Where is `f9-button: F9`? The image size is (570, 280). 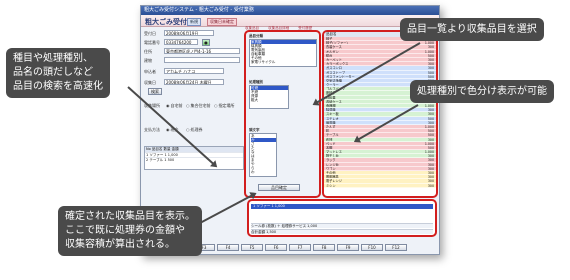
f9-button: F9 is located at coordinates (348, 247).